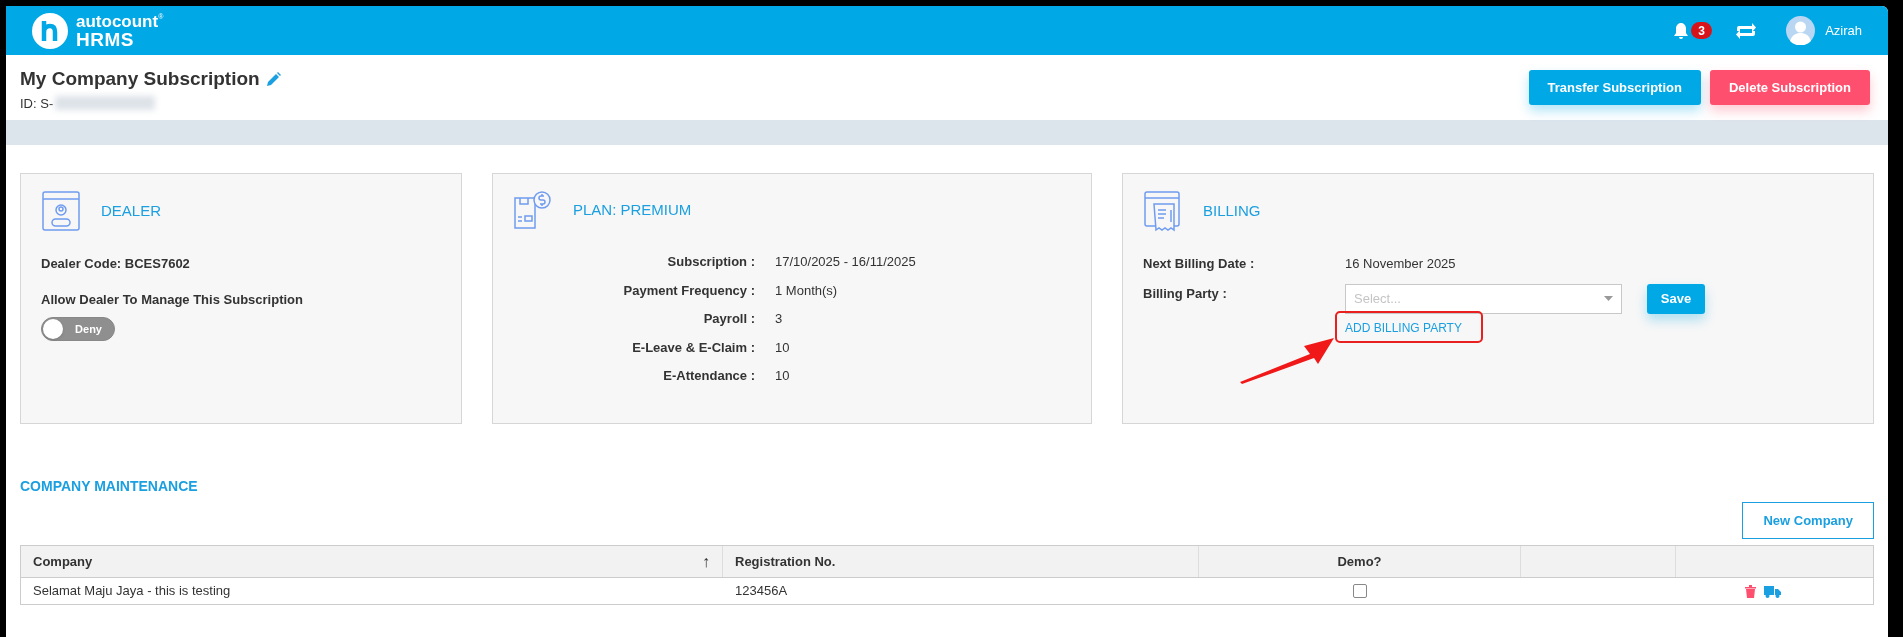 Image resolution: width=1903 pixels, height=637 pixels. Describe the element at coordinates (105, 39) in the screenshot. I see `logo-product: HRMS` at that location.